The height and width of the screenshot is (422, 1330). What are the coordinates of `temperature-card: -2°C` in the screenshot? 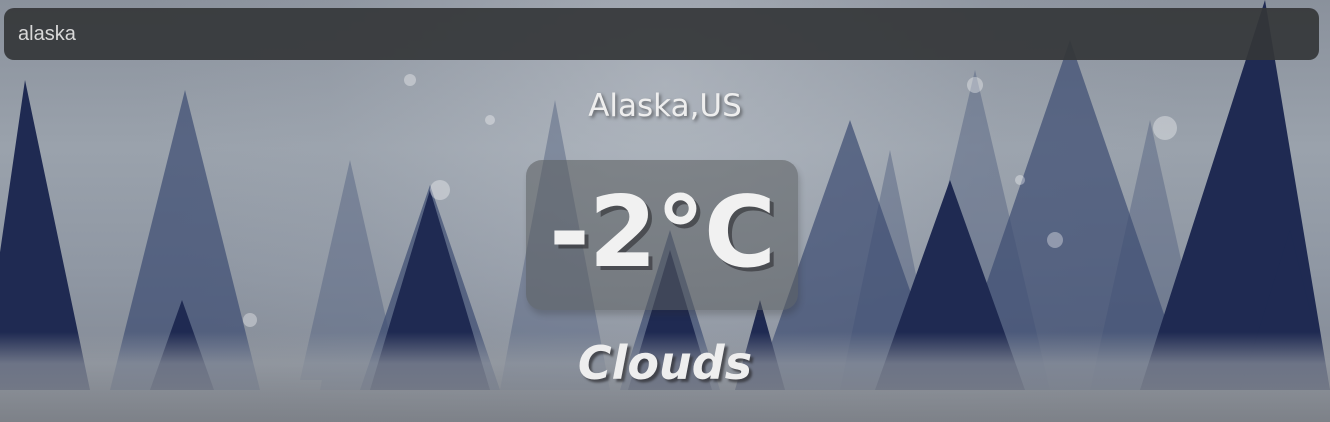 It's located at (662, 235).